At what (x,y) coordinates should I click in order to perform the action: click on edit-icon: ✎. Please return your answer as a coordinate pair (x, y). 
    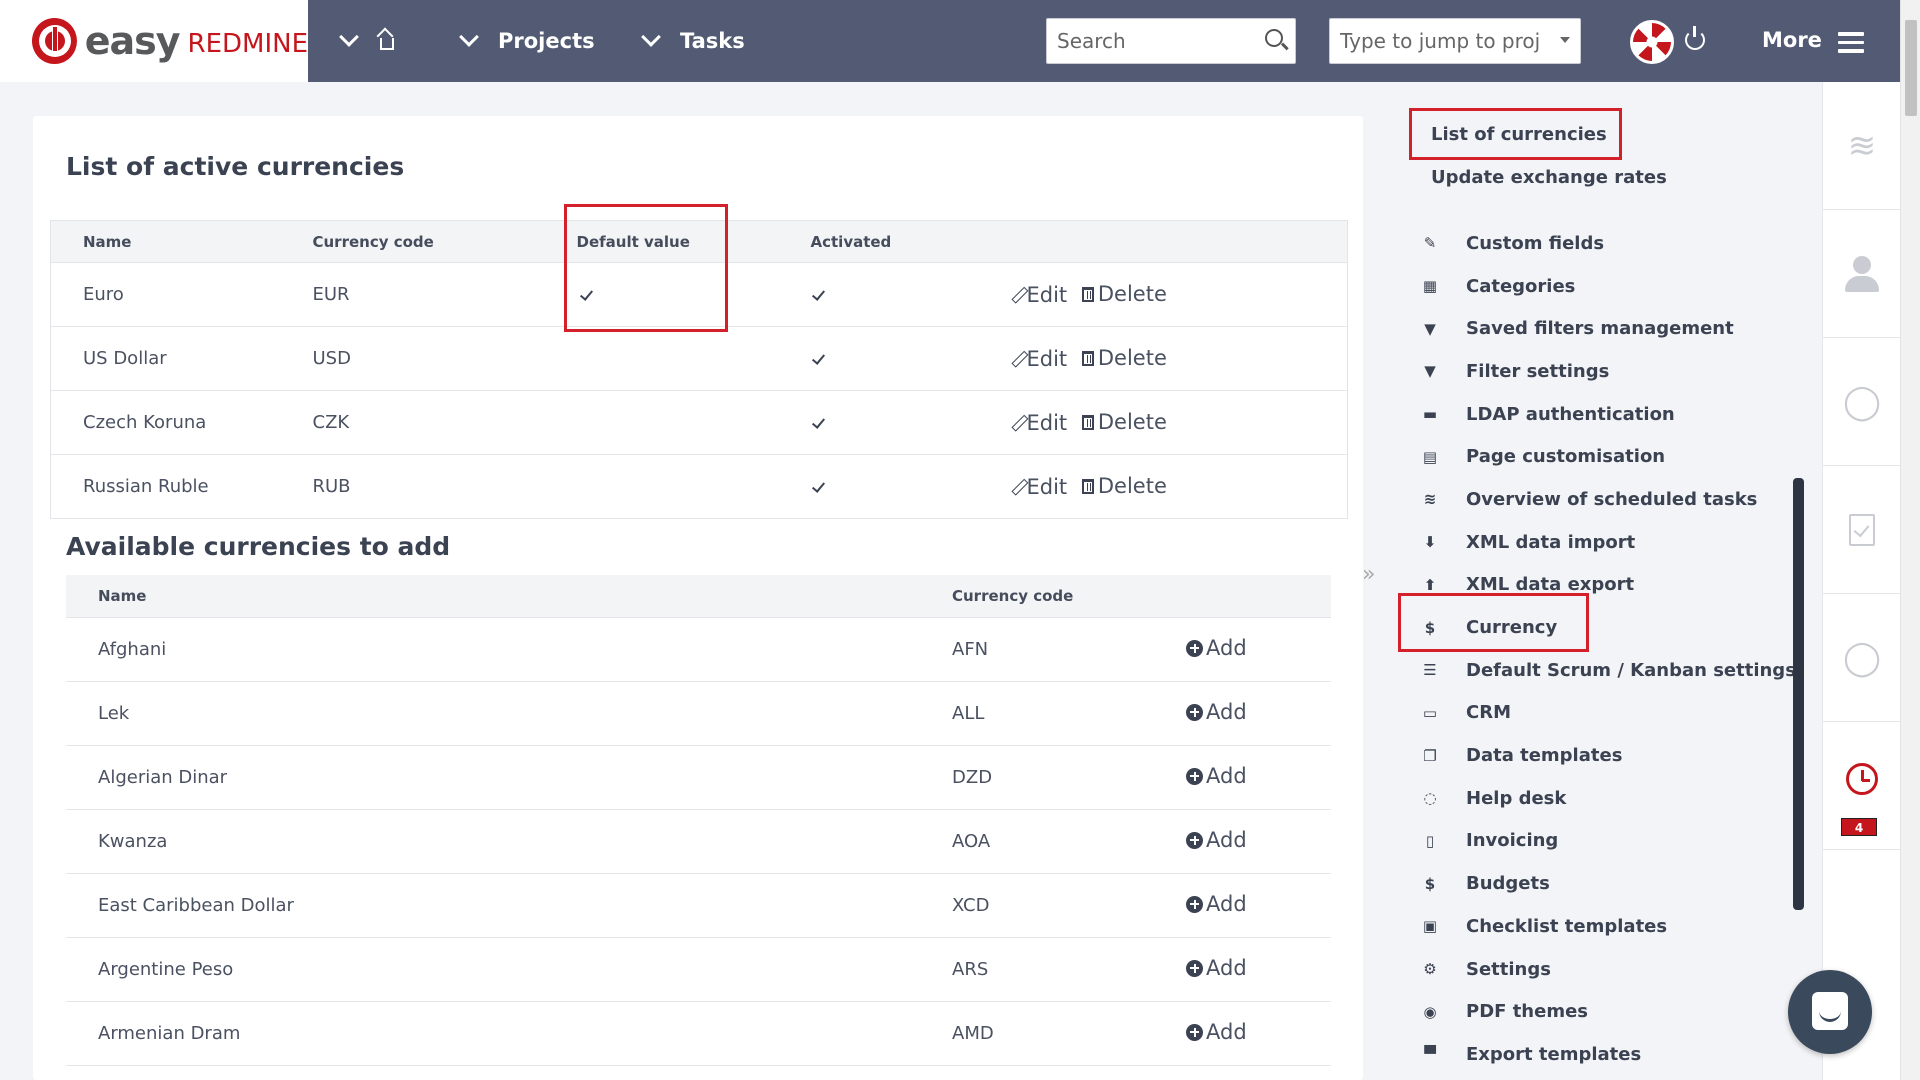
    Looking at the image, I should click on (1430, 243).